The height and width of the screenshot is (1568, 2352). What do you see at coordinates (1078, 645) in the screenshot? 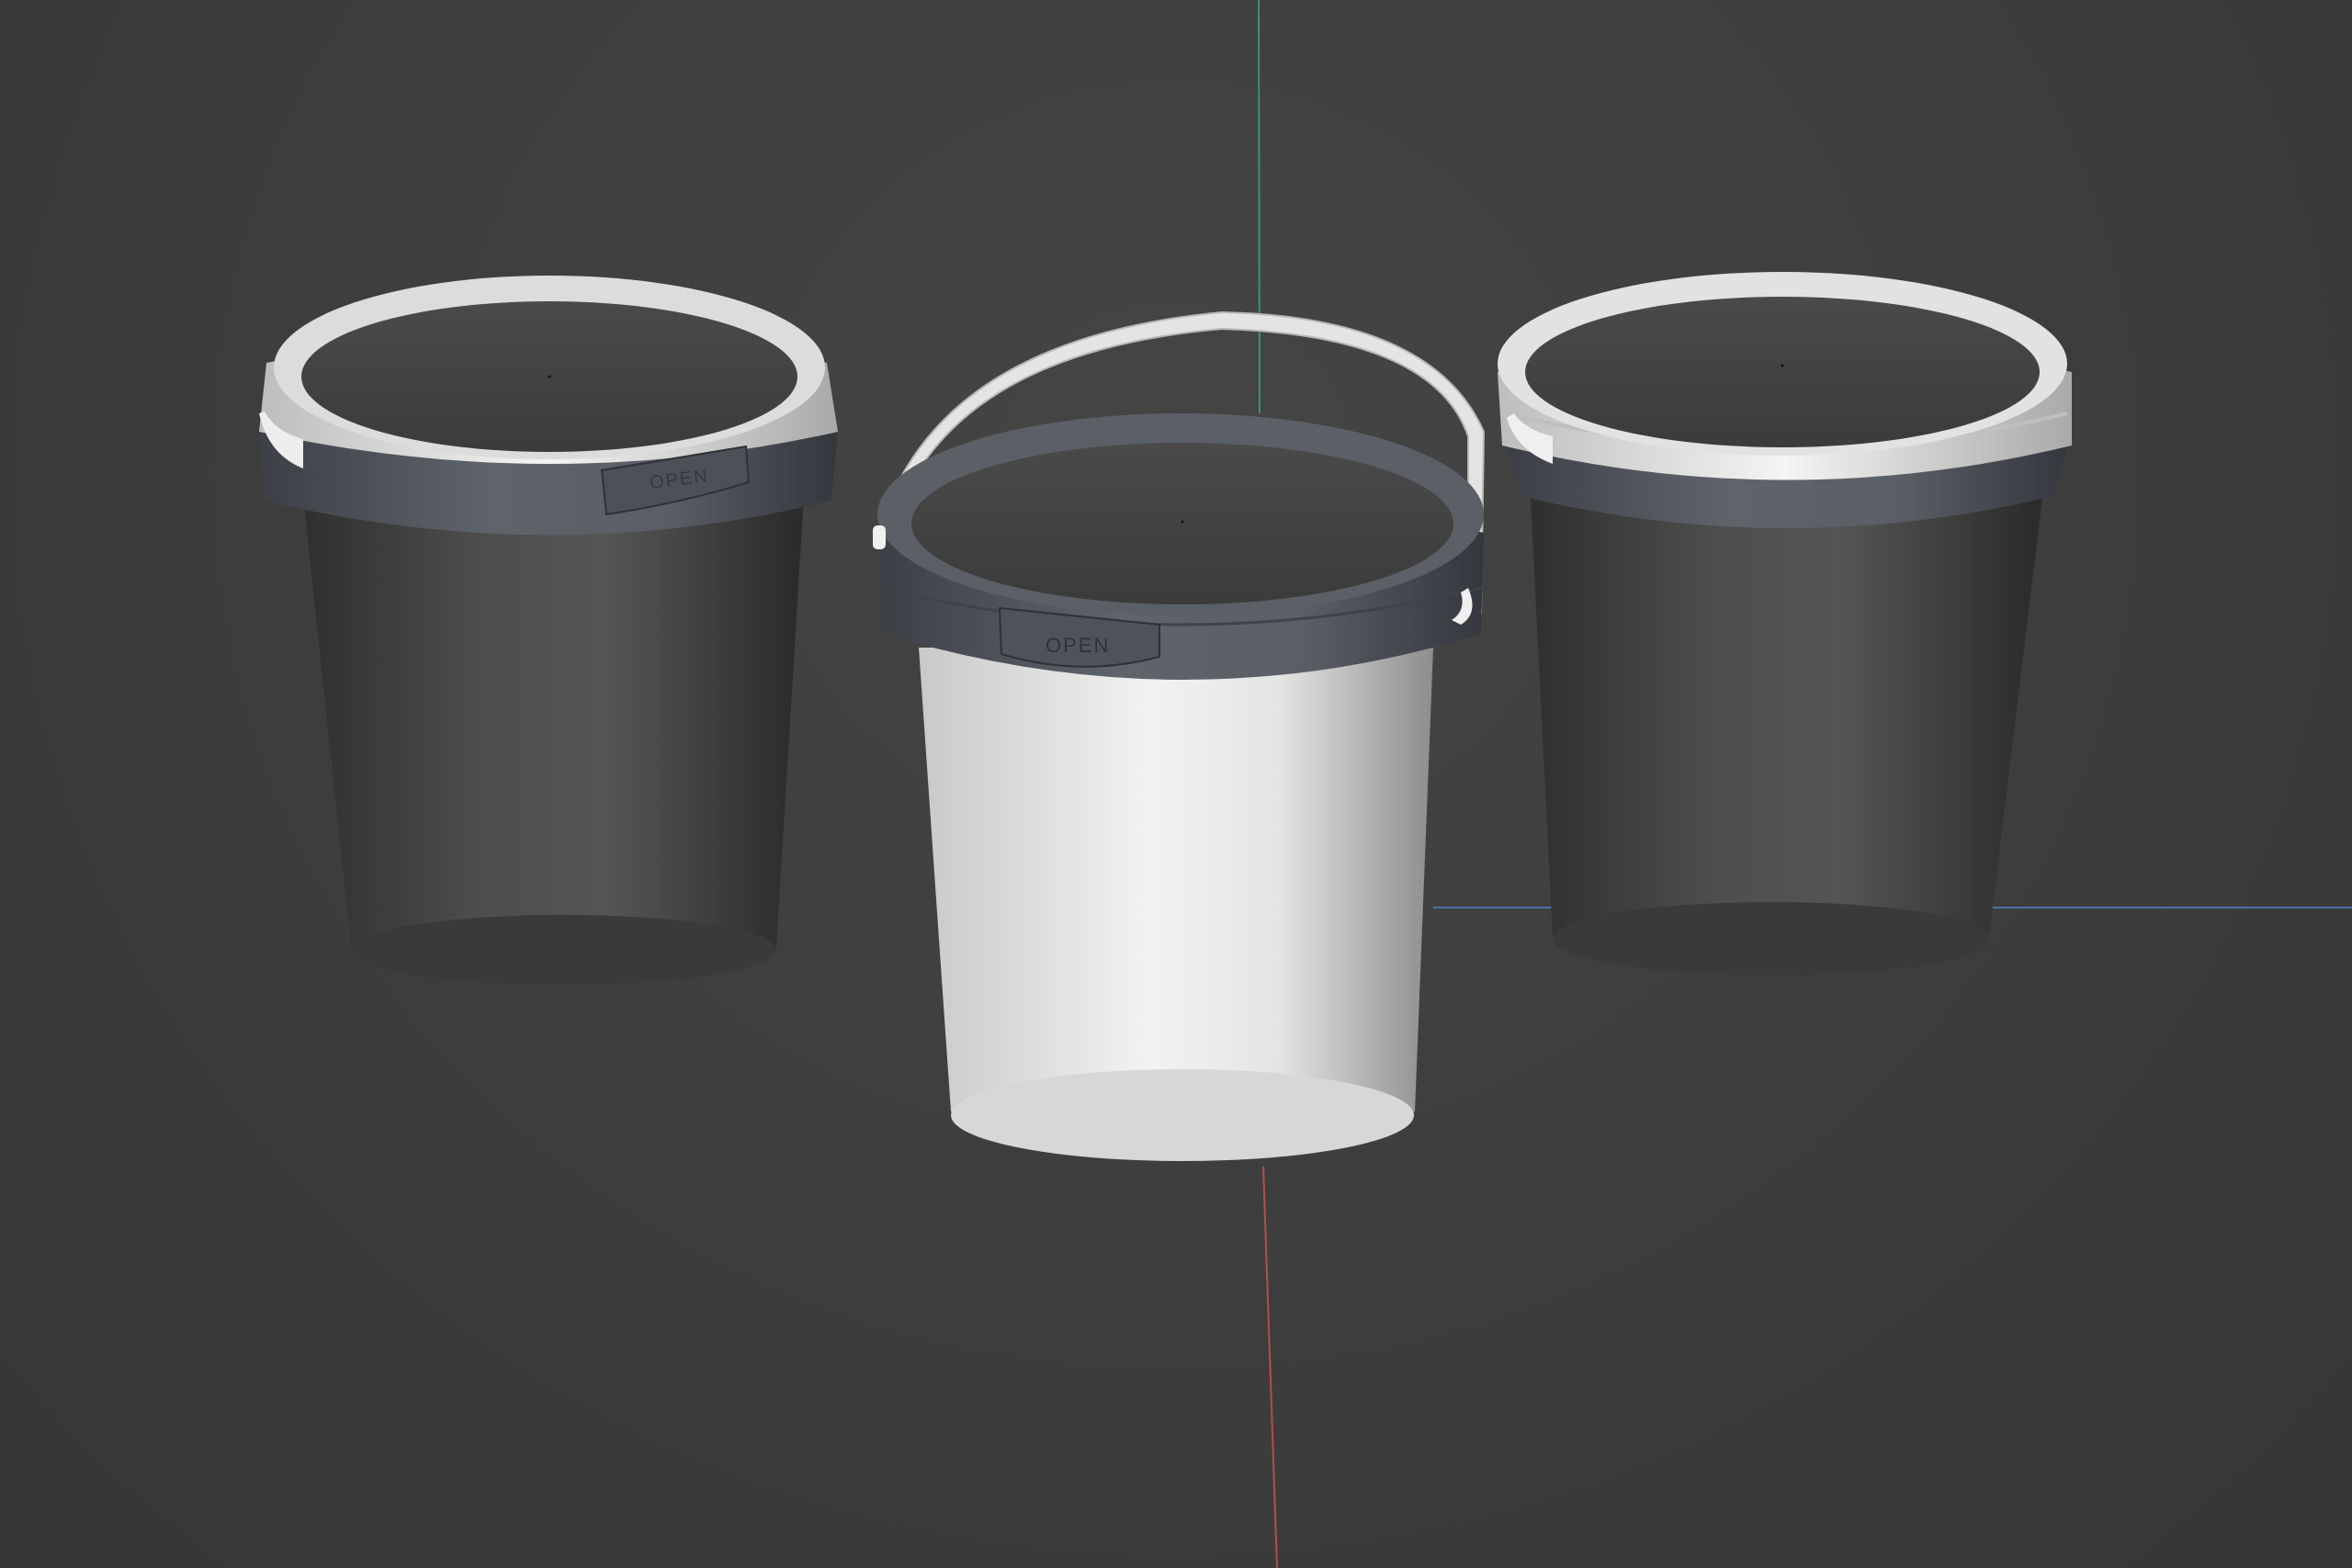
I see `bucket-center-open-label: OPEN` at bounding box center [1078, 645].